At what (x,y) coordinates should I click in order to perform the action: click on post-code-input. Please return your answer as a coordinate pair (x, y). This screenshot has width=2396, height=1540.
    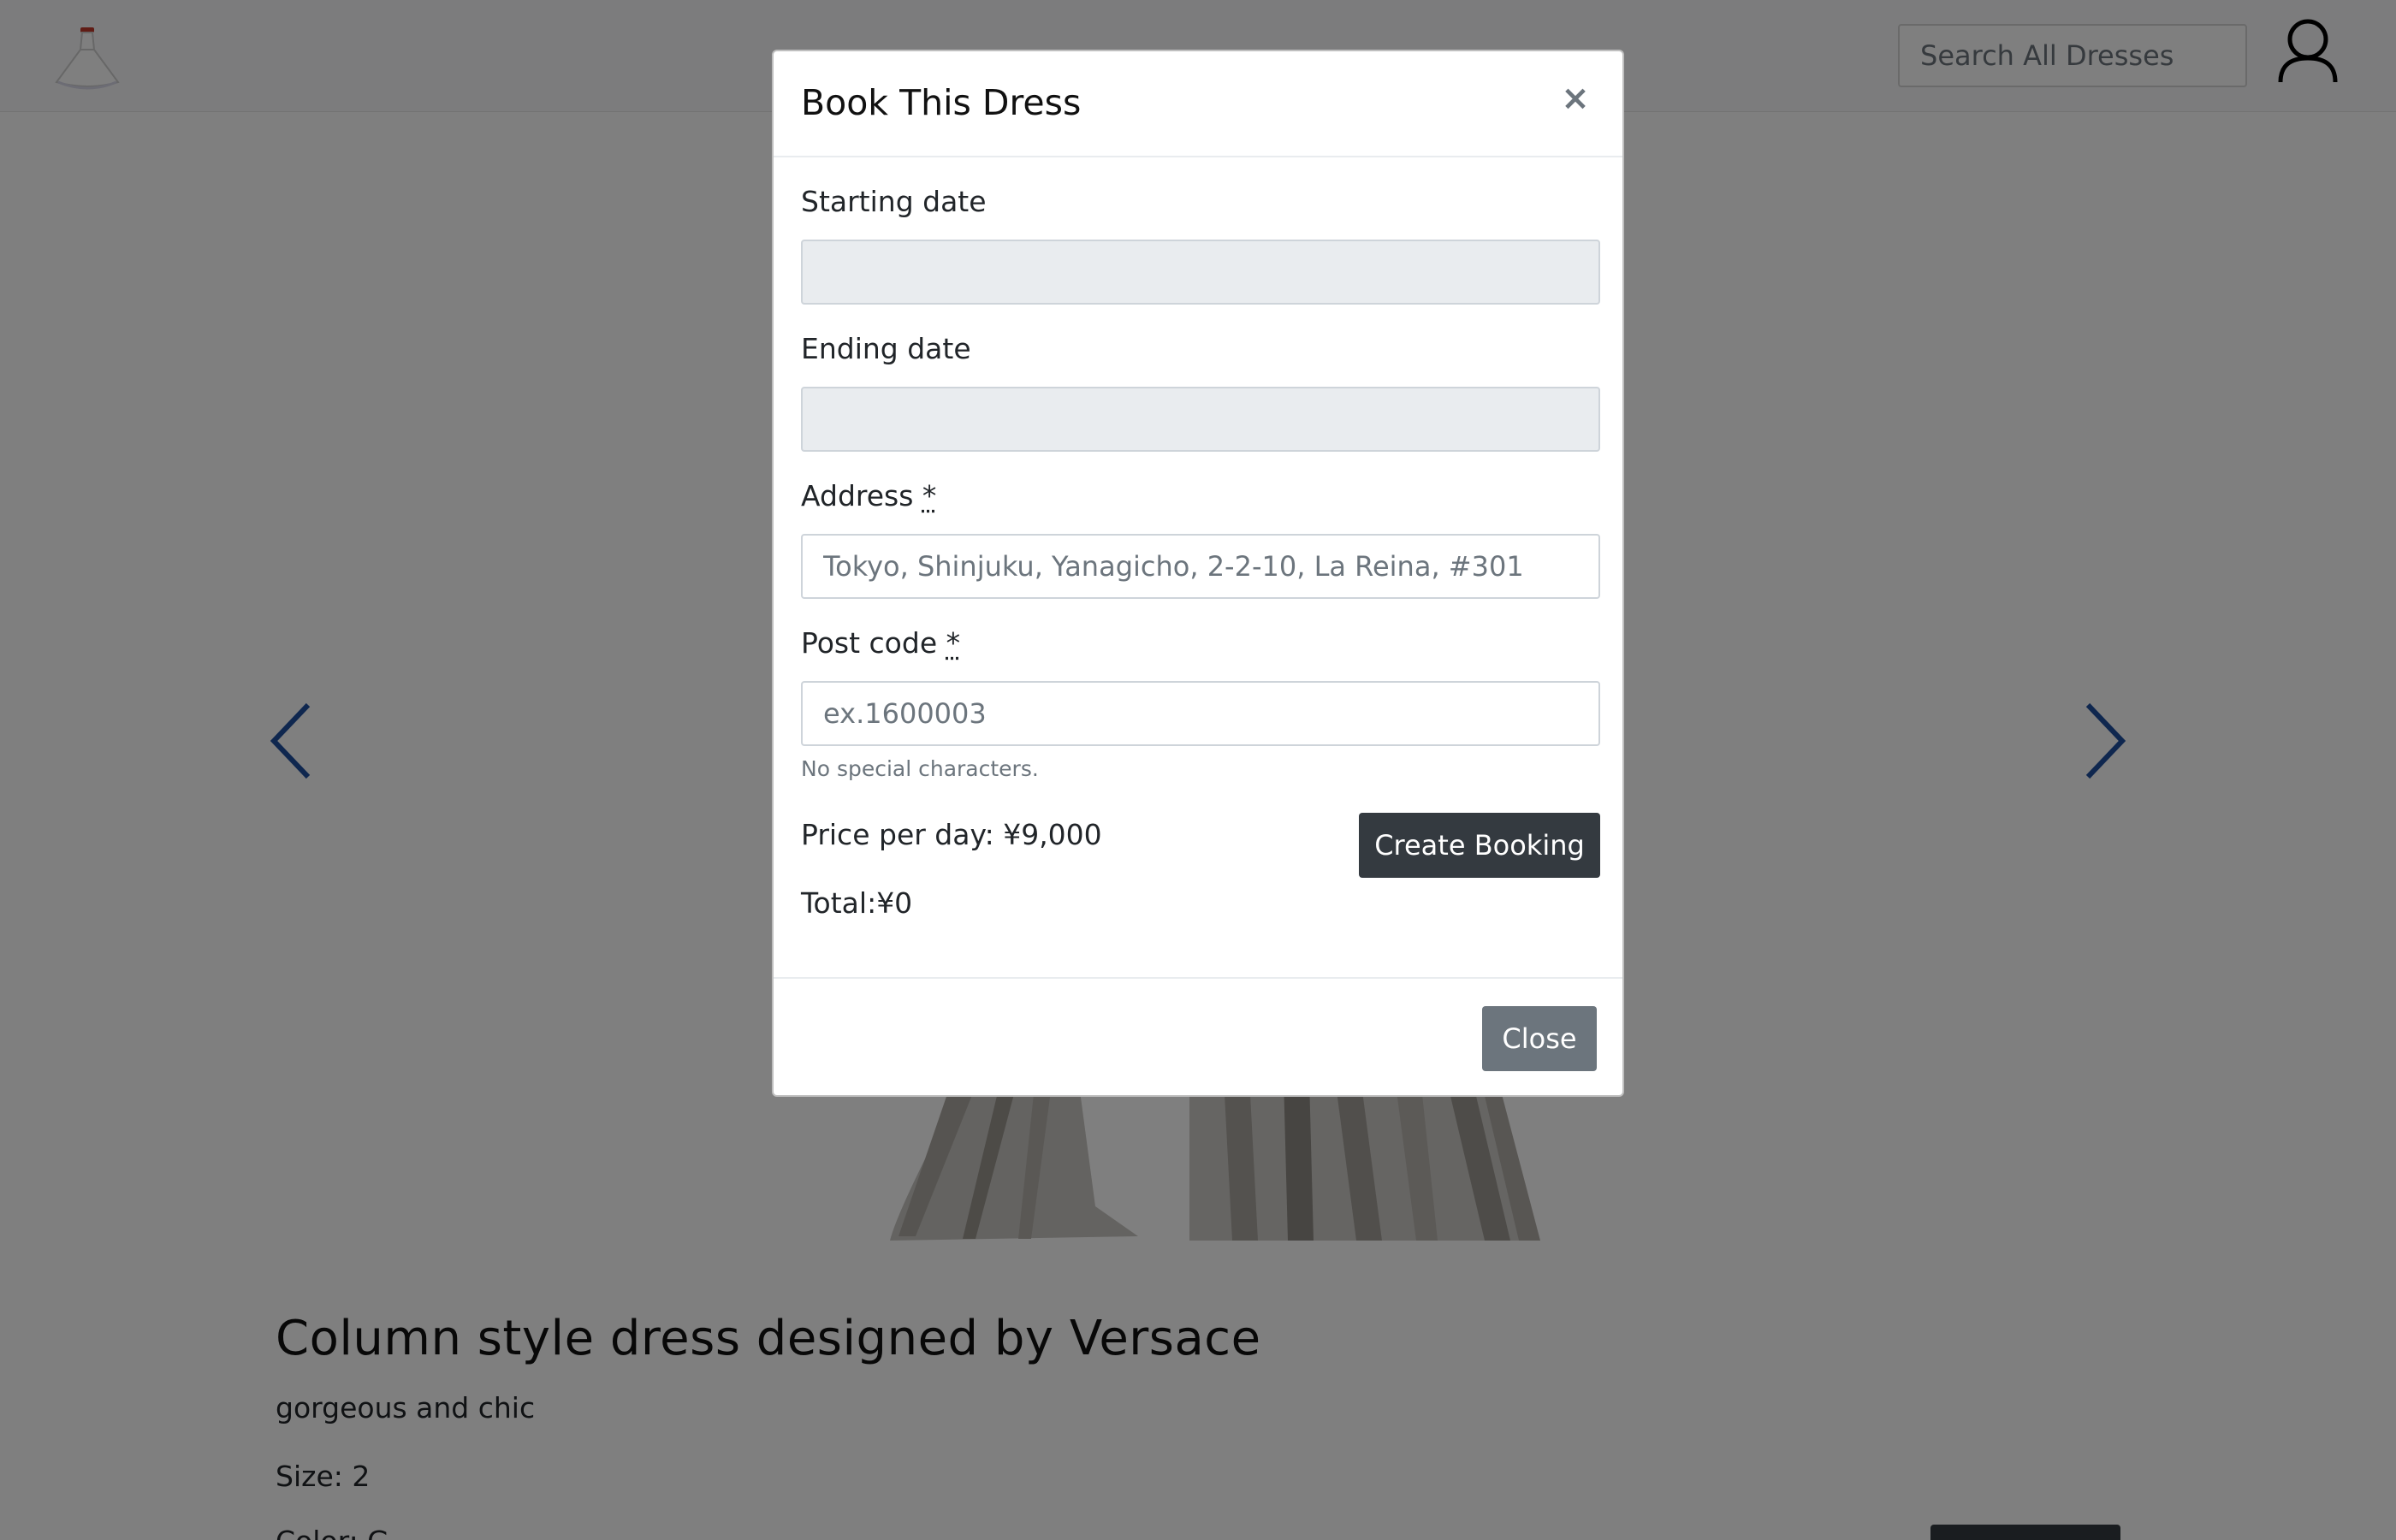
    Looking at the image, I should click on (1201, 713).